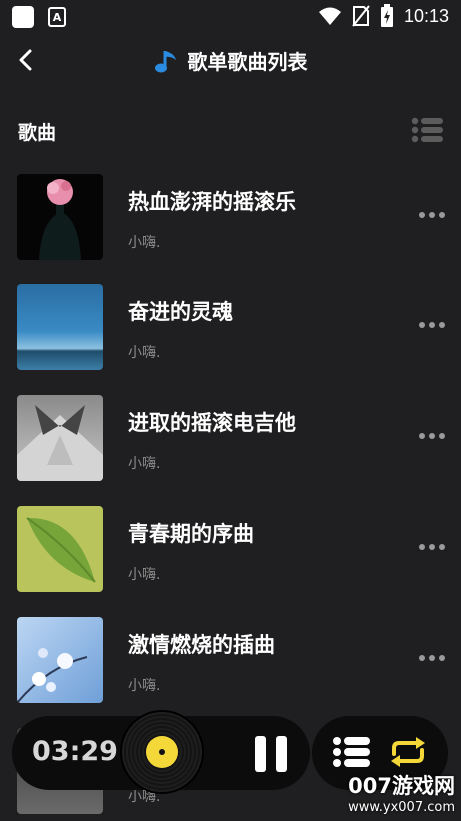 The height and width of the screenshot is (821, 461). What do you see at coordinates (230, 445) in the screenshot?
I see `song-item: 进取的摇滚电吉他 小嗨.` at bounding box center [230, 445].